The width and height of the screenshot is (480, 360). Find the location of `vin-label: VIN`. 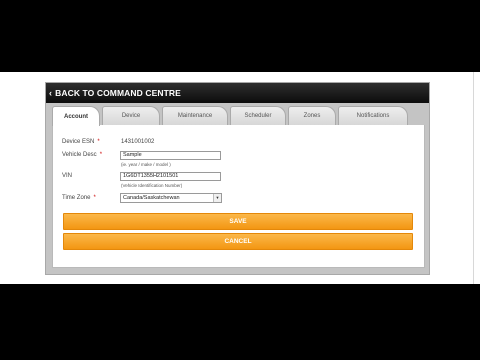

vin-label: VIN is located at coordinates (67, 176).